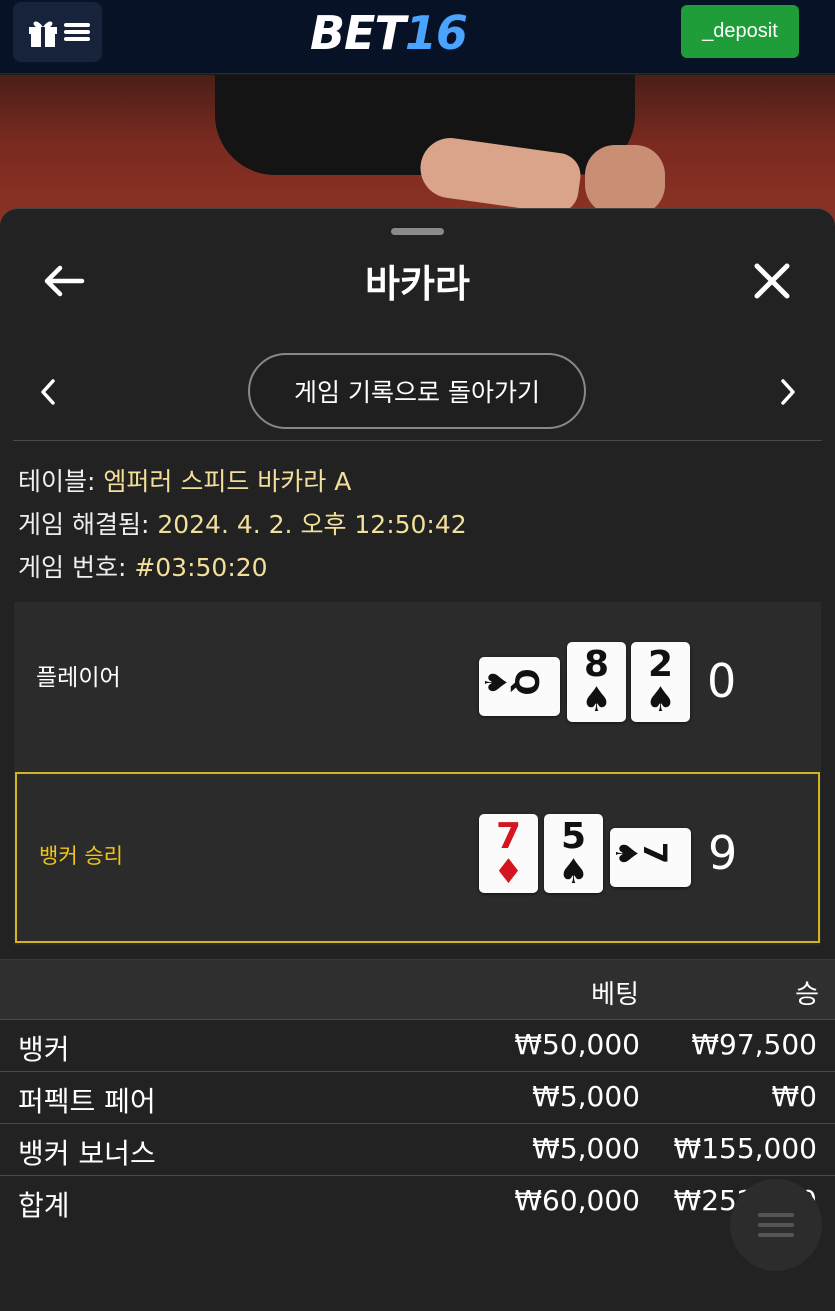 Image resolution: width=835 pixels, height=1311 pixels. I want to click on brand-text: BET, so click(358, 33).